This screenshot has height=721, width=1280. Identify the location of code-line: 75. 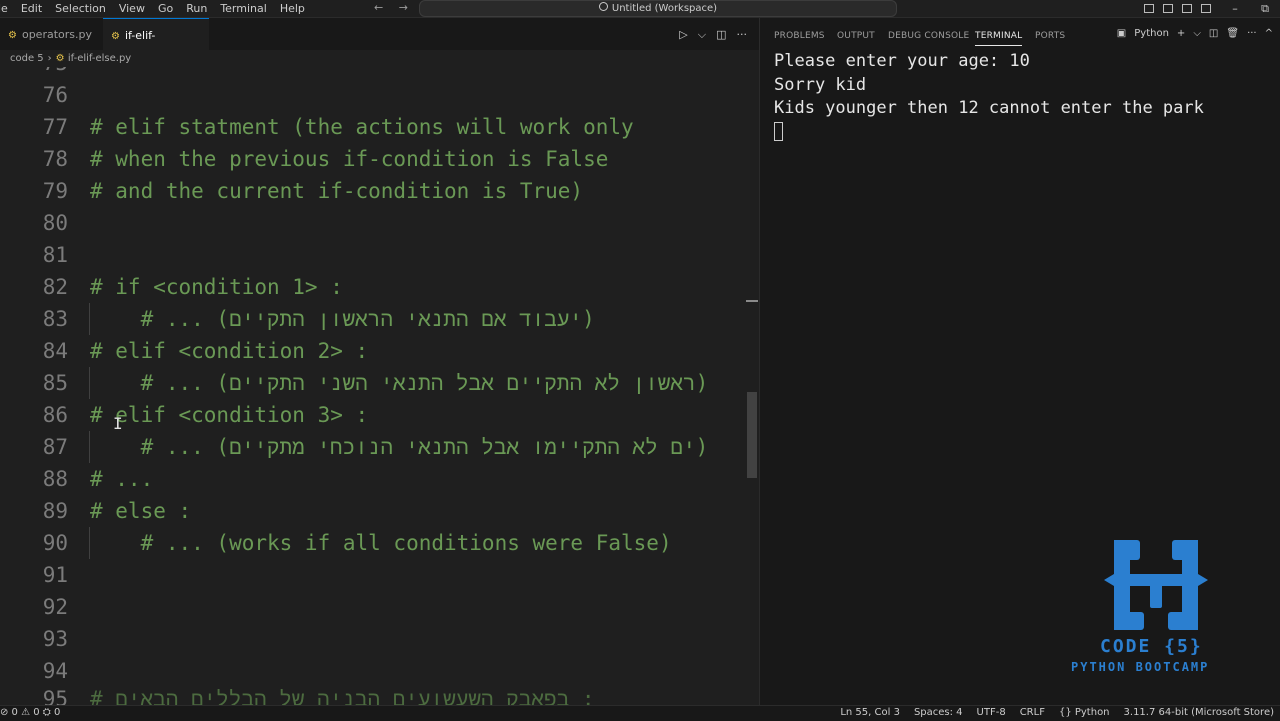
(379, 73).